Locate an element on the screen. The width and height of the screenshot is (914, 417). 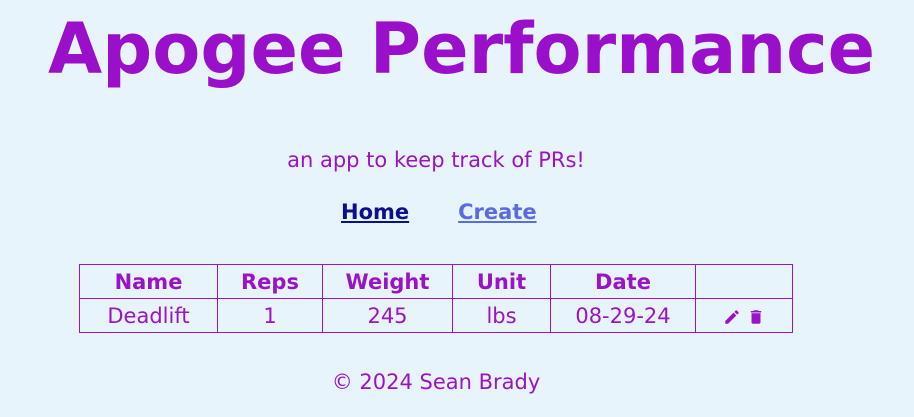
cell-reps: 1 is located at coordinates (270, 315).